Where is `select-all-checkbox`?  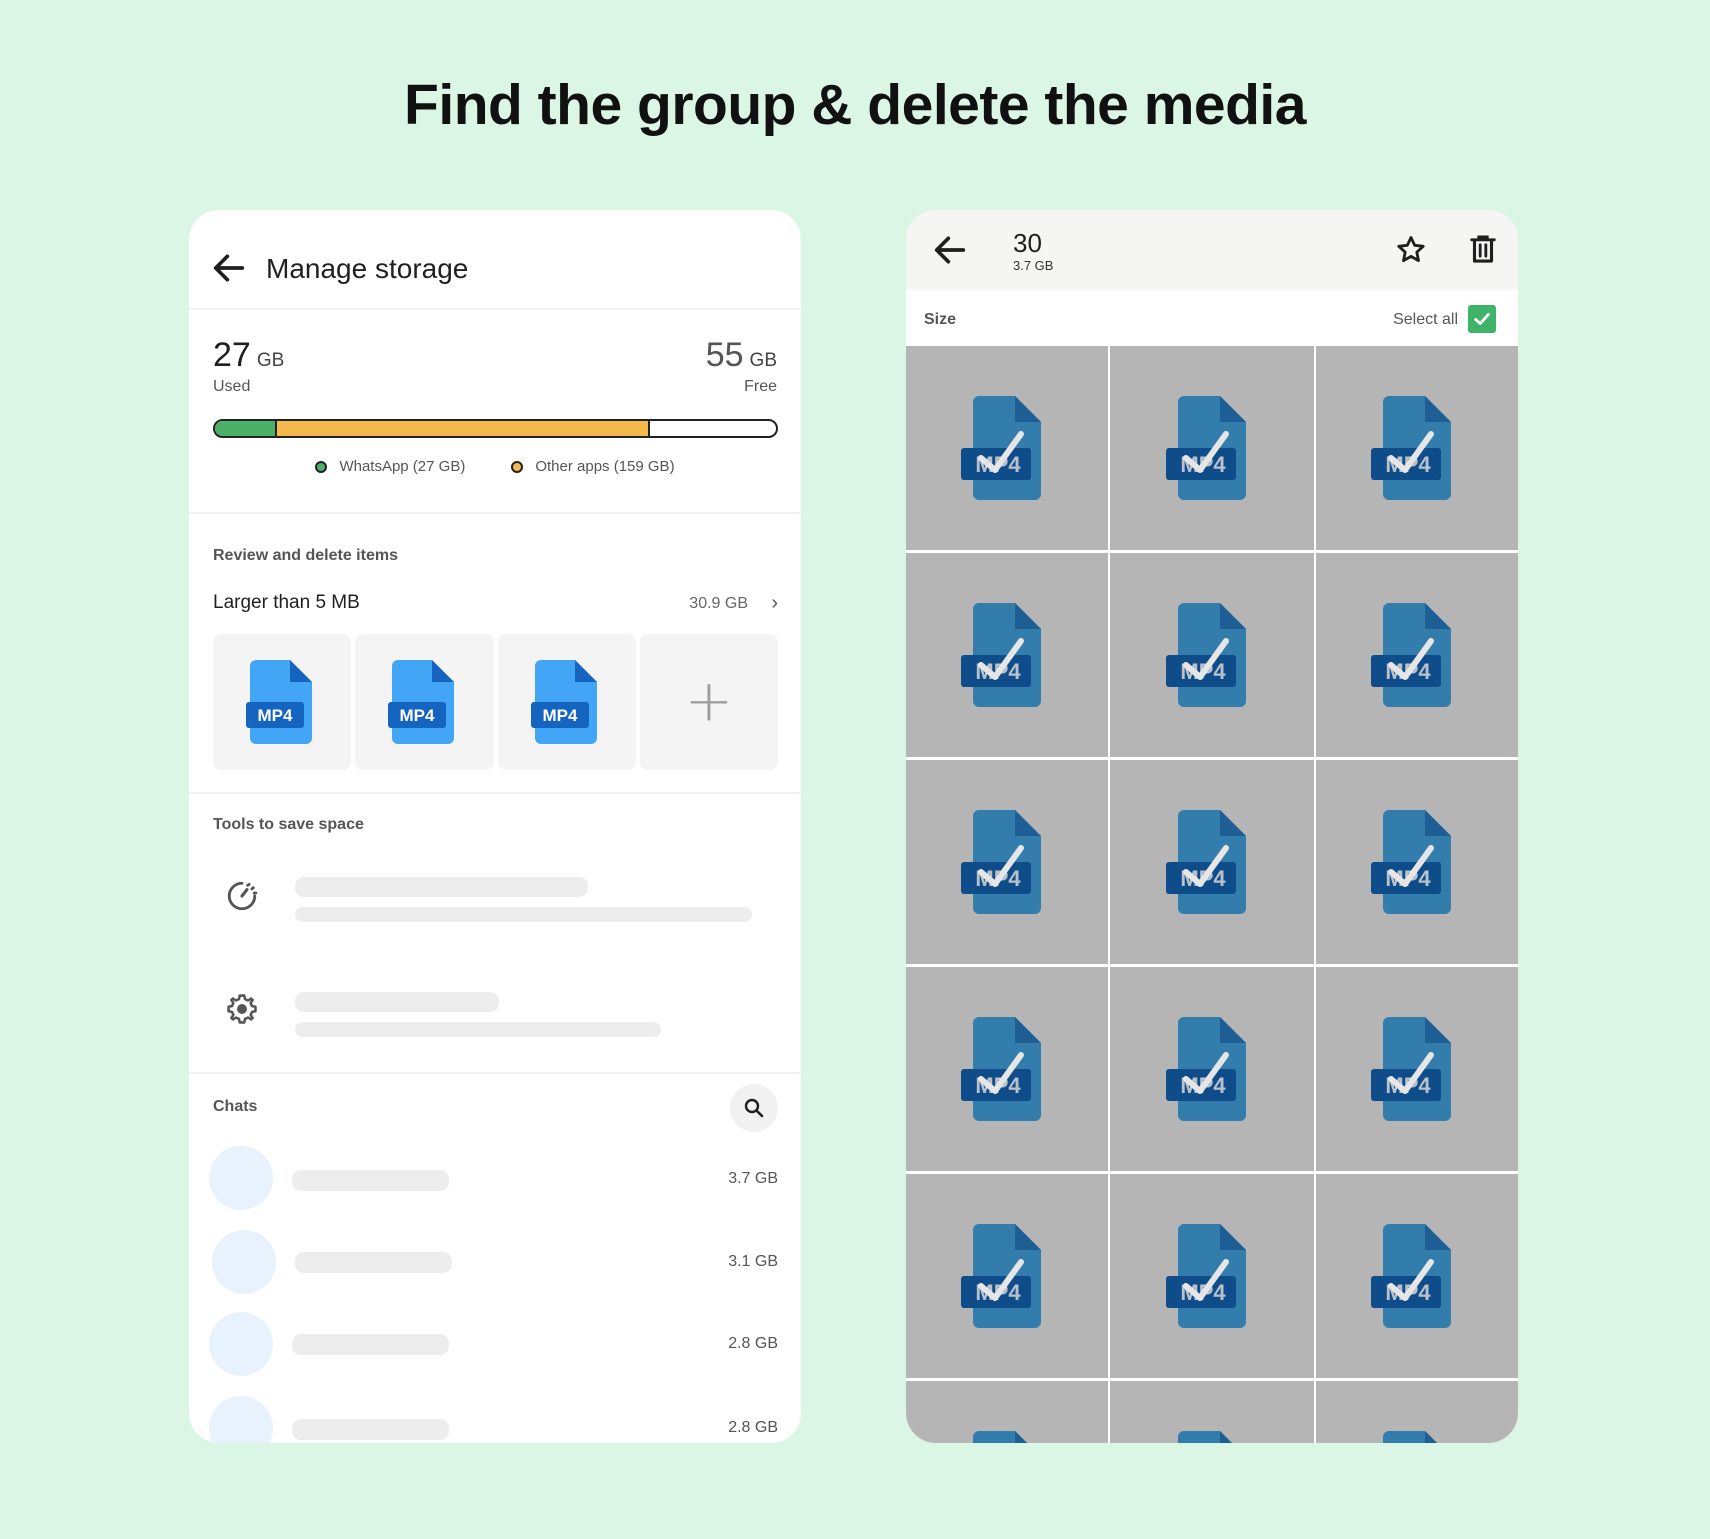
select-all-checkbox is located at coordinates (1482, 319).